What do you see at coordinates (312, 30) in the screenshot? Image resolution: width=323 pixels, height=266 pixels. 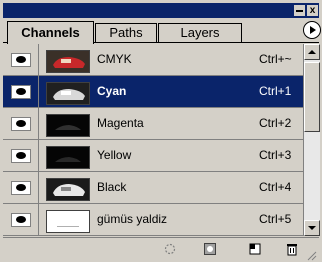 I see `panel-menu-arrow-icon` at bounding box center [312, 30].